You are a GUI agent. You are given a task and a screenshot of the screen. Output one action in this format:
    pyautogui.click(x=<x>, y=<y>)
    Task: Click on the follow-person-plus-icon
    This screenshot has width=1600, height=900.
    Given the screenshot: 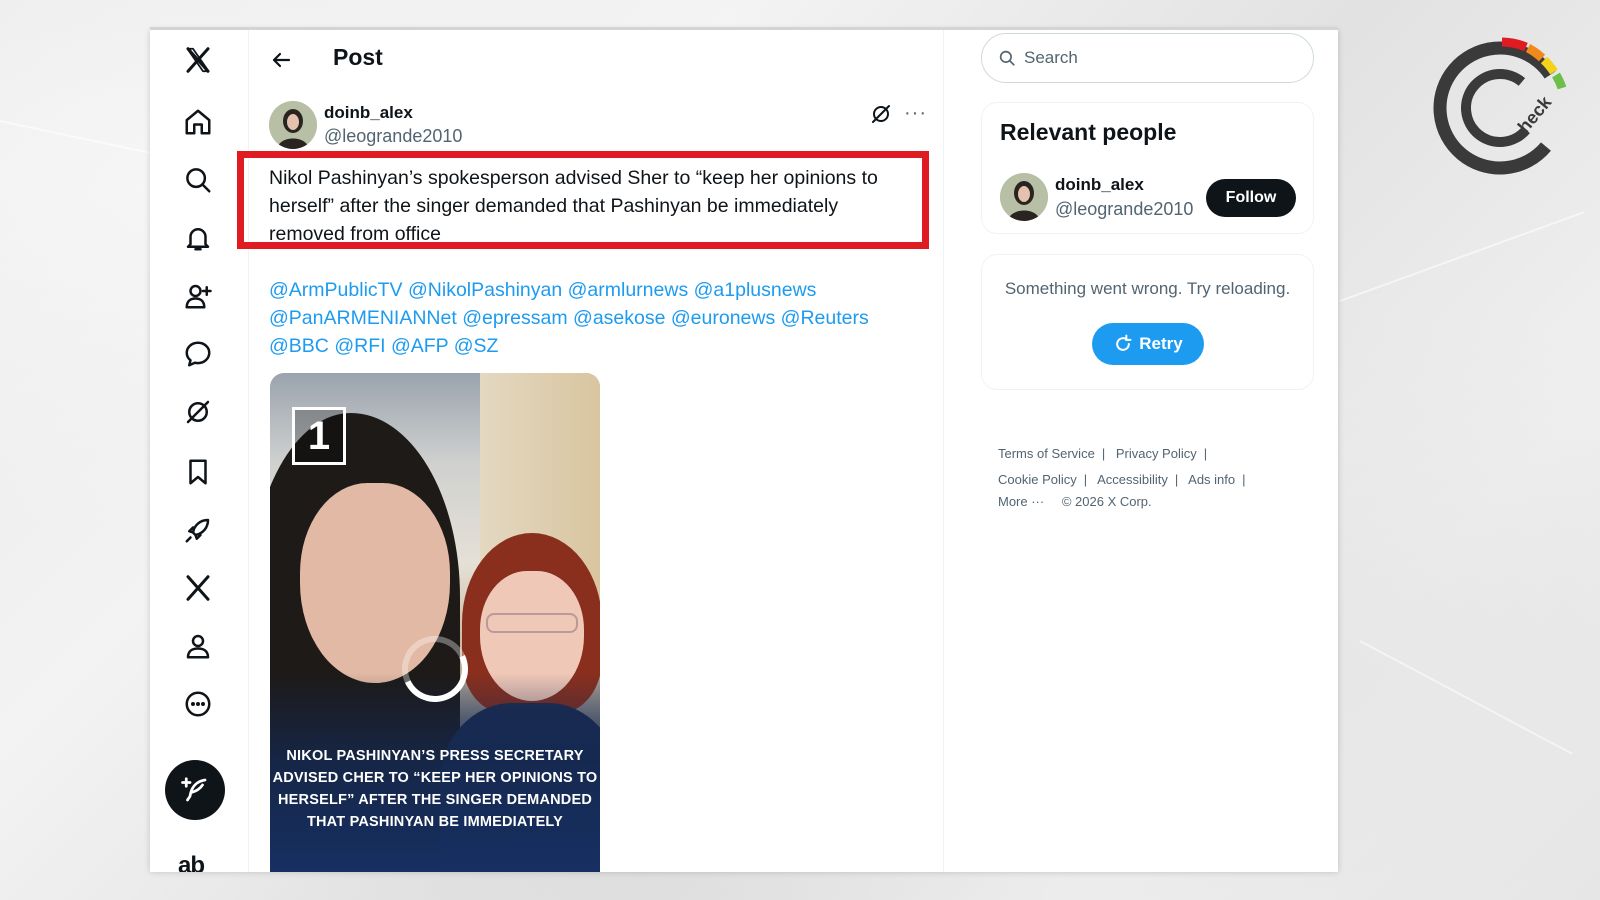 What is the action you would take?
    pyautogui.click(x=198, y=296)
    